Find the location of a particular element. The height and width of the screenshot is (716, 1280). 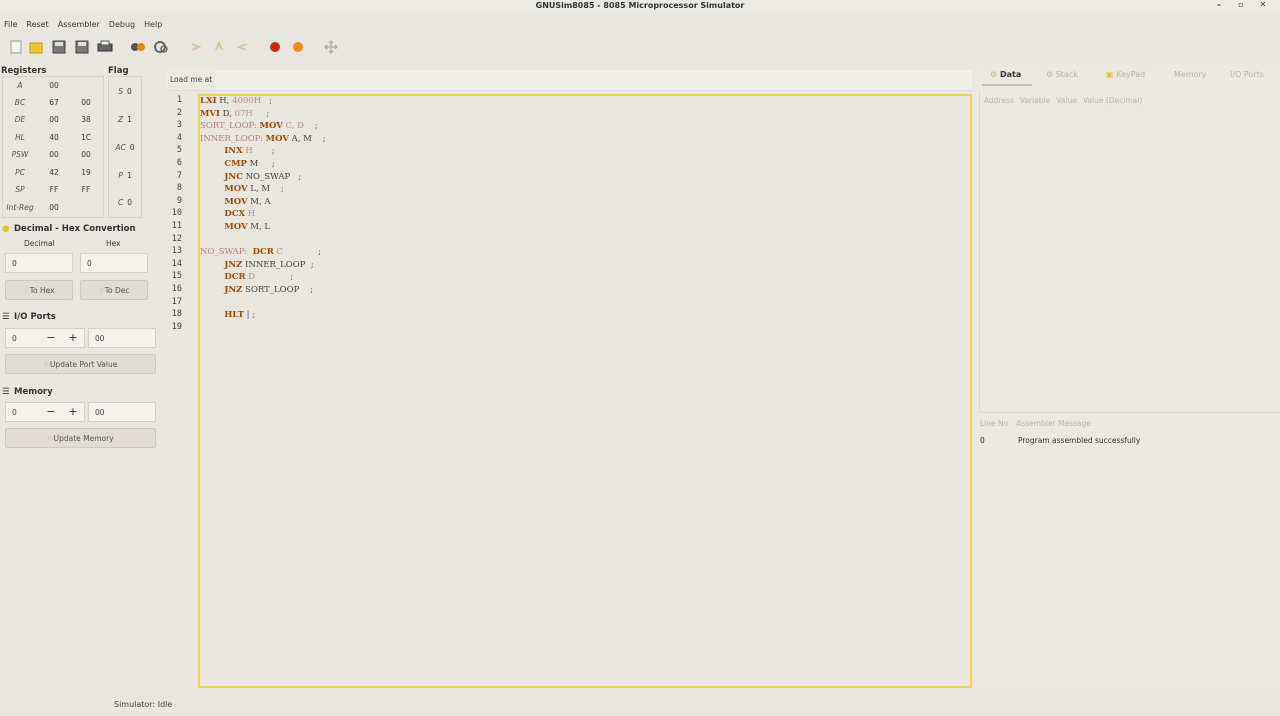

breakpoint-icon is located at coordinates (275, 47).